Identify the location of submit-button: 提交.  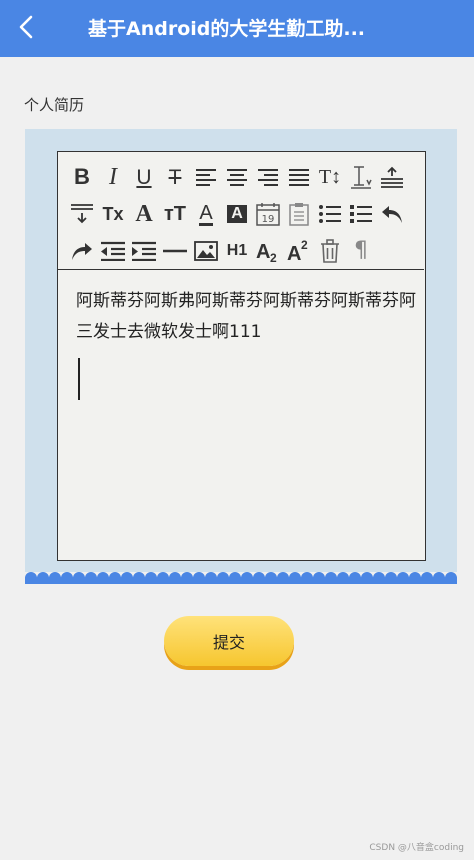
(229, 641).